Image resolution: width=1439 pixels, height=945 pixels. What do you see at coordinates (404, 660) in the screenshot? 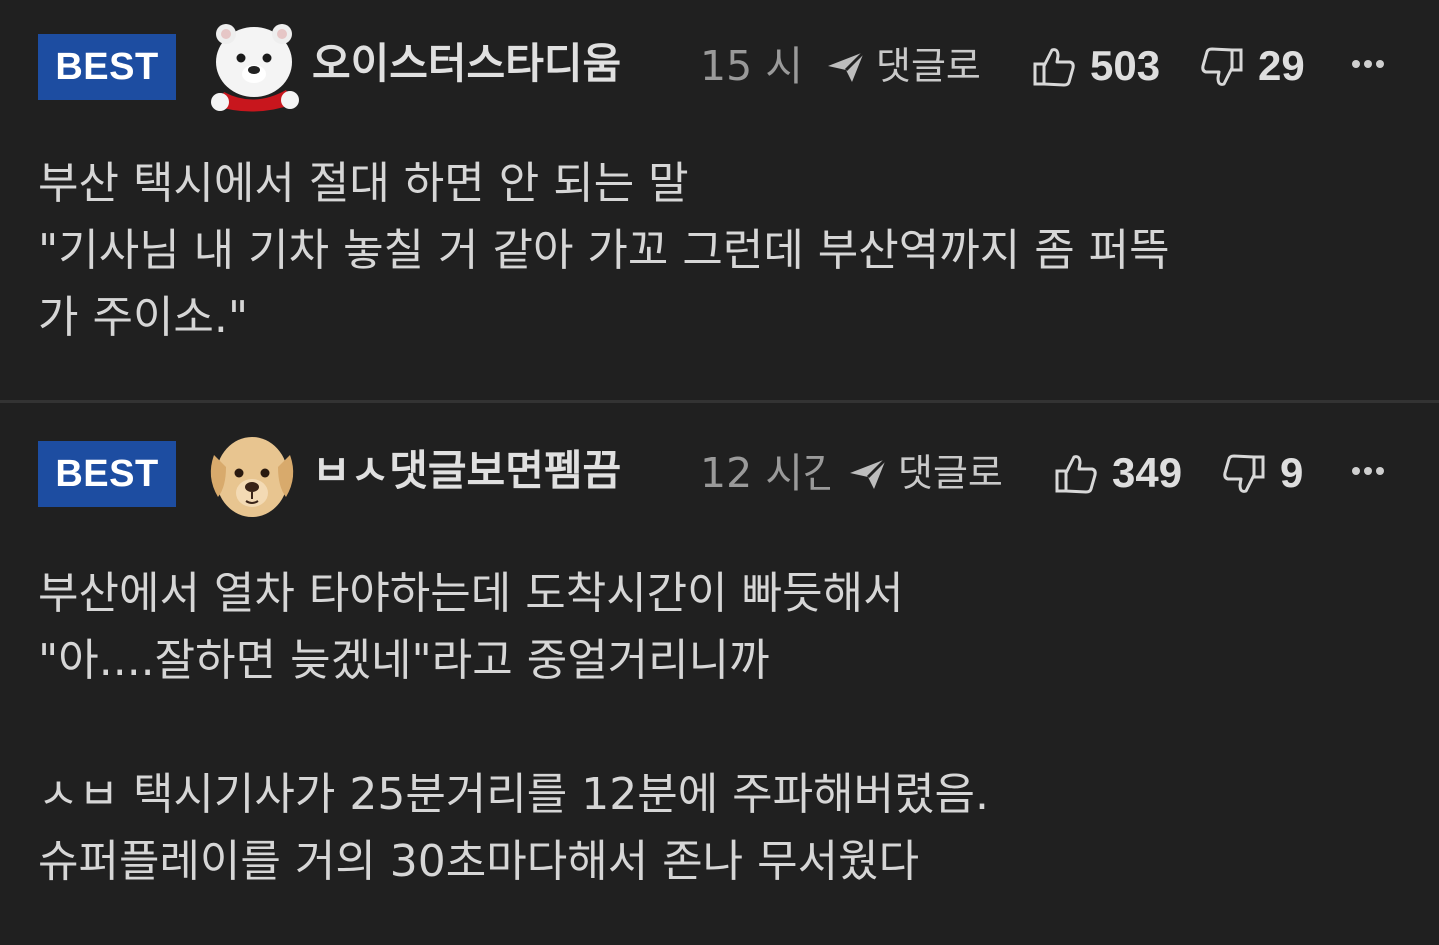
I see `comment-line: "아....잘하면 늦겠네"라고 중얼거리니까` at bounding box center [404, 660].